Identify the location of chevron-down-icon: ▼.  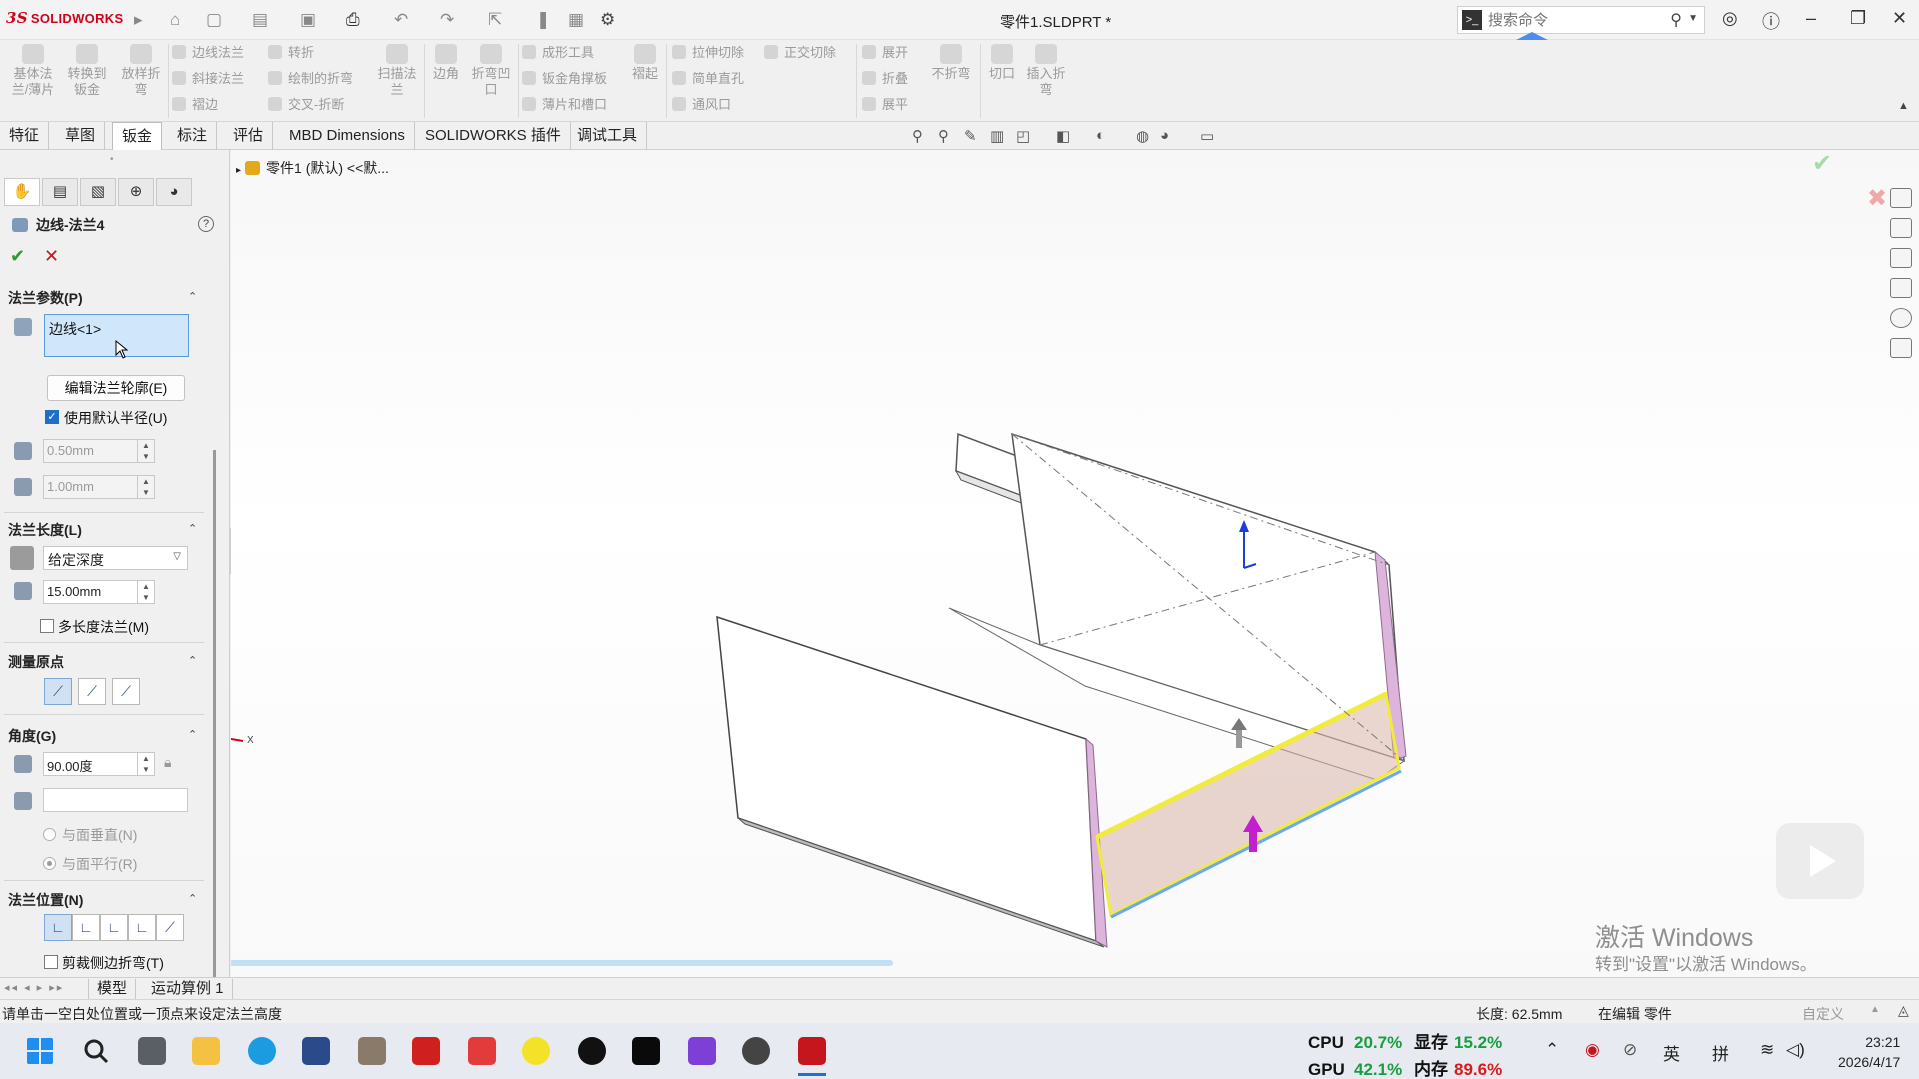
(1693, 18).